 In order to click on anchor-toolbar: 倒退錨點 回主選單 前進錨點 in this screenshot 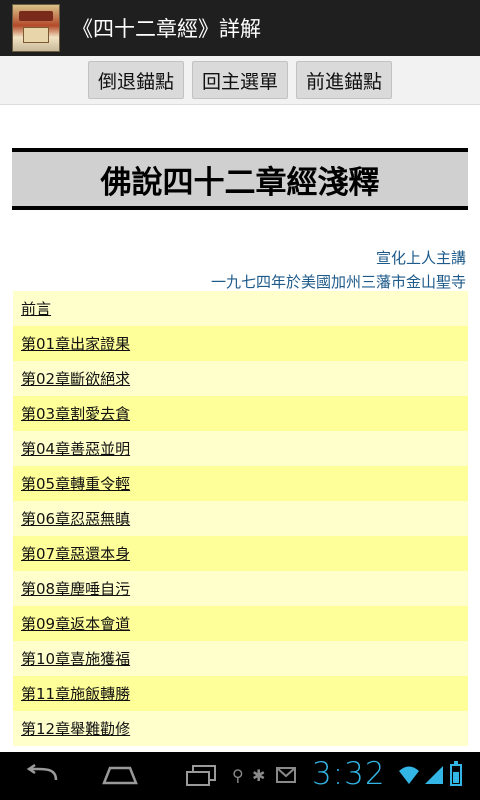, I will do `click(240, 80)`.